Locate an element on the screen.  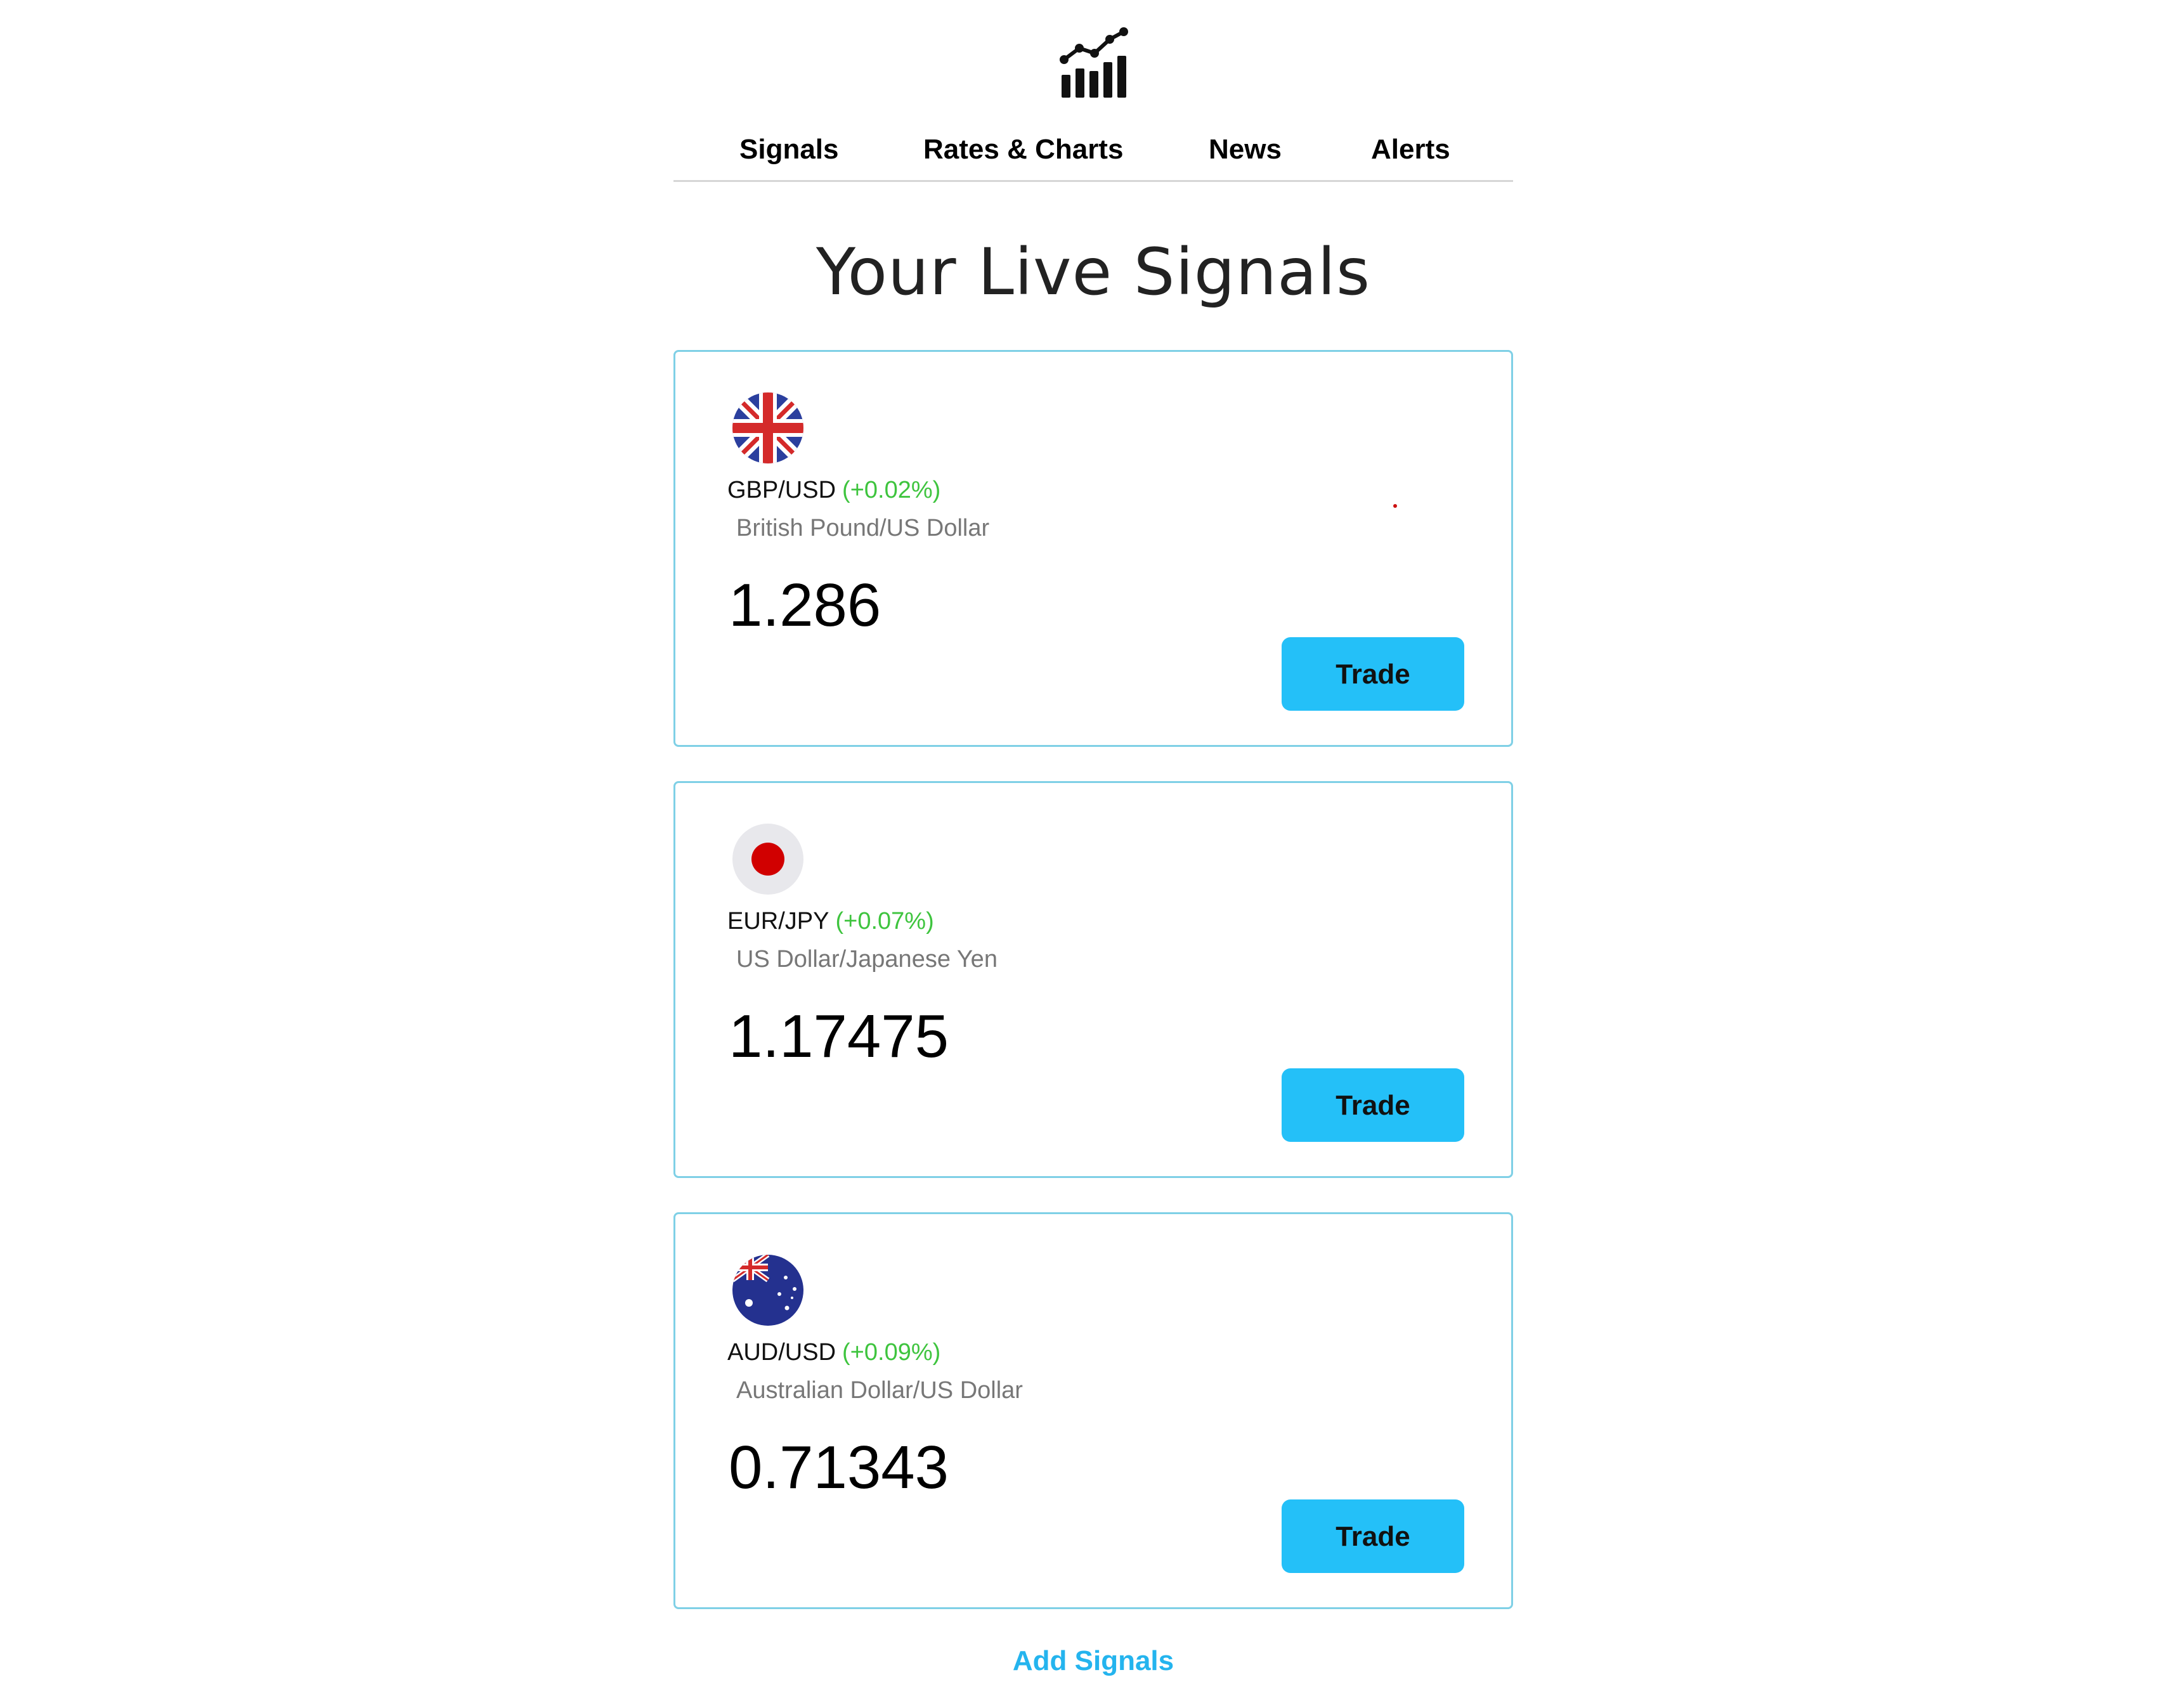
add-signals-link: Add Signals is located at coordinates (1093, 1661).